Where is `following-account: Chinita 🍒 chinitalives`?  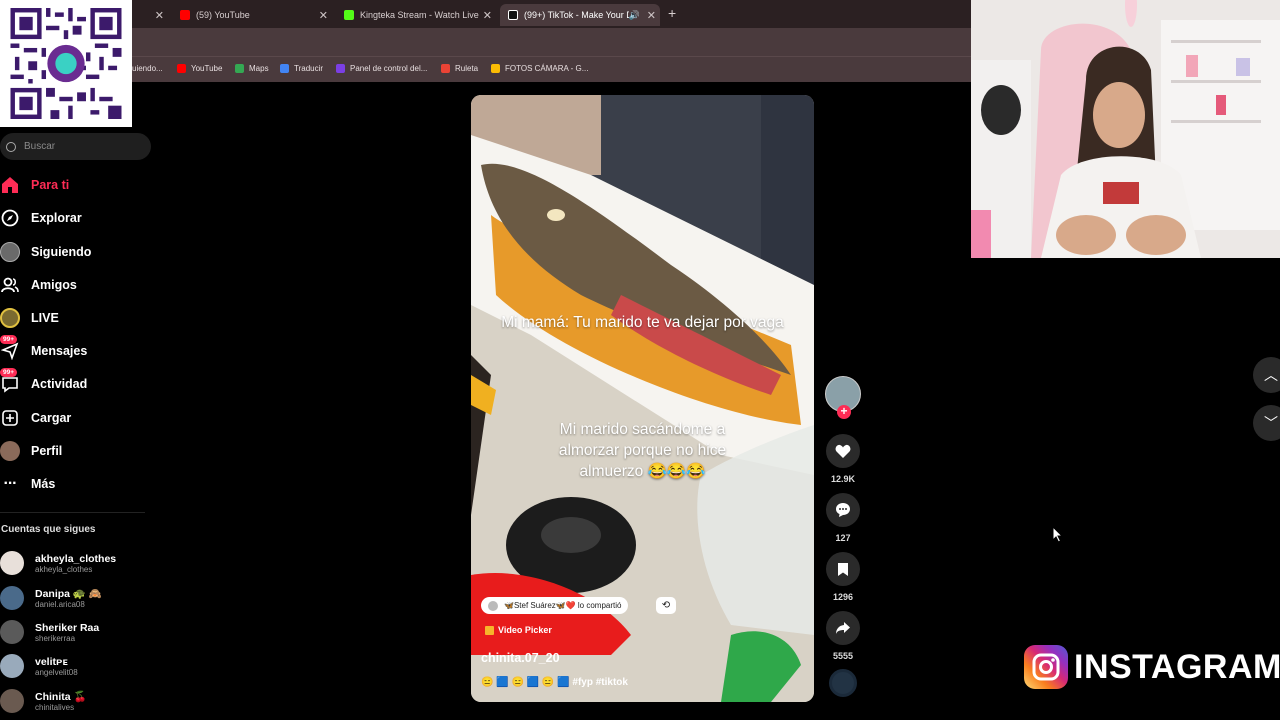
following-account: Chinita 🍒 chinitalives is located at coordinates (43, 701).